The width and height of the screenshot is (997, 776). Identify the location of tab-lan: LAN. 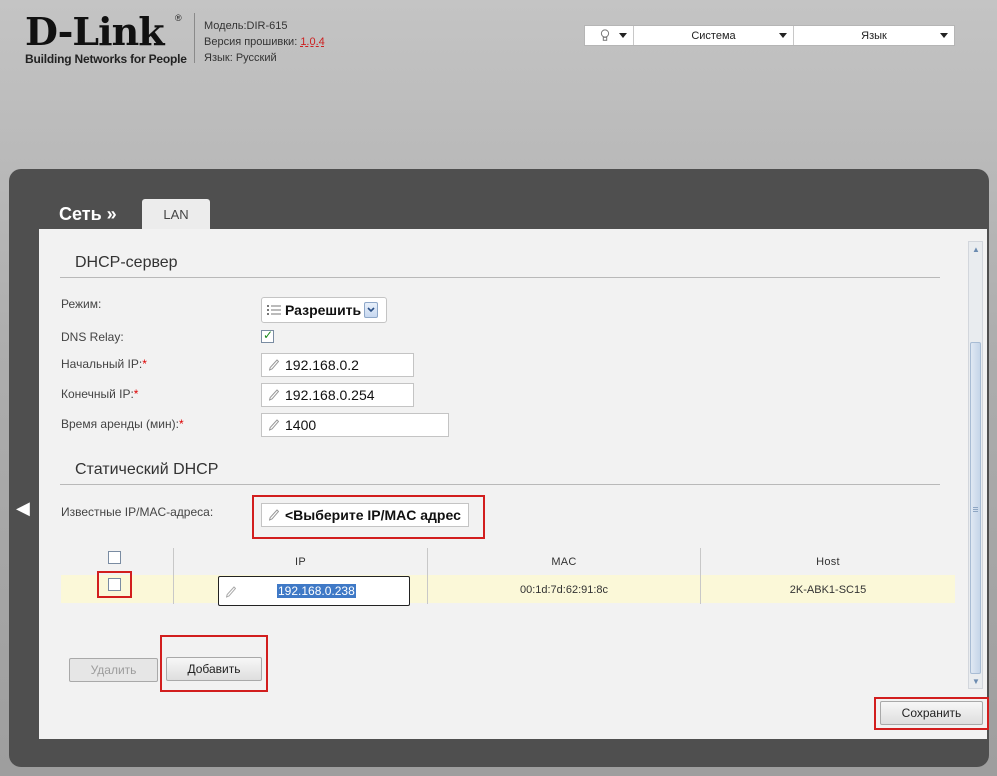
(176, 214).